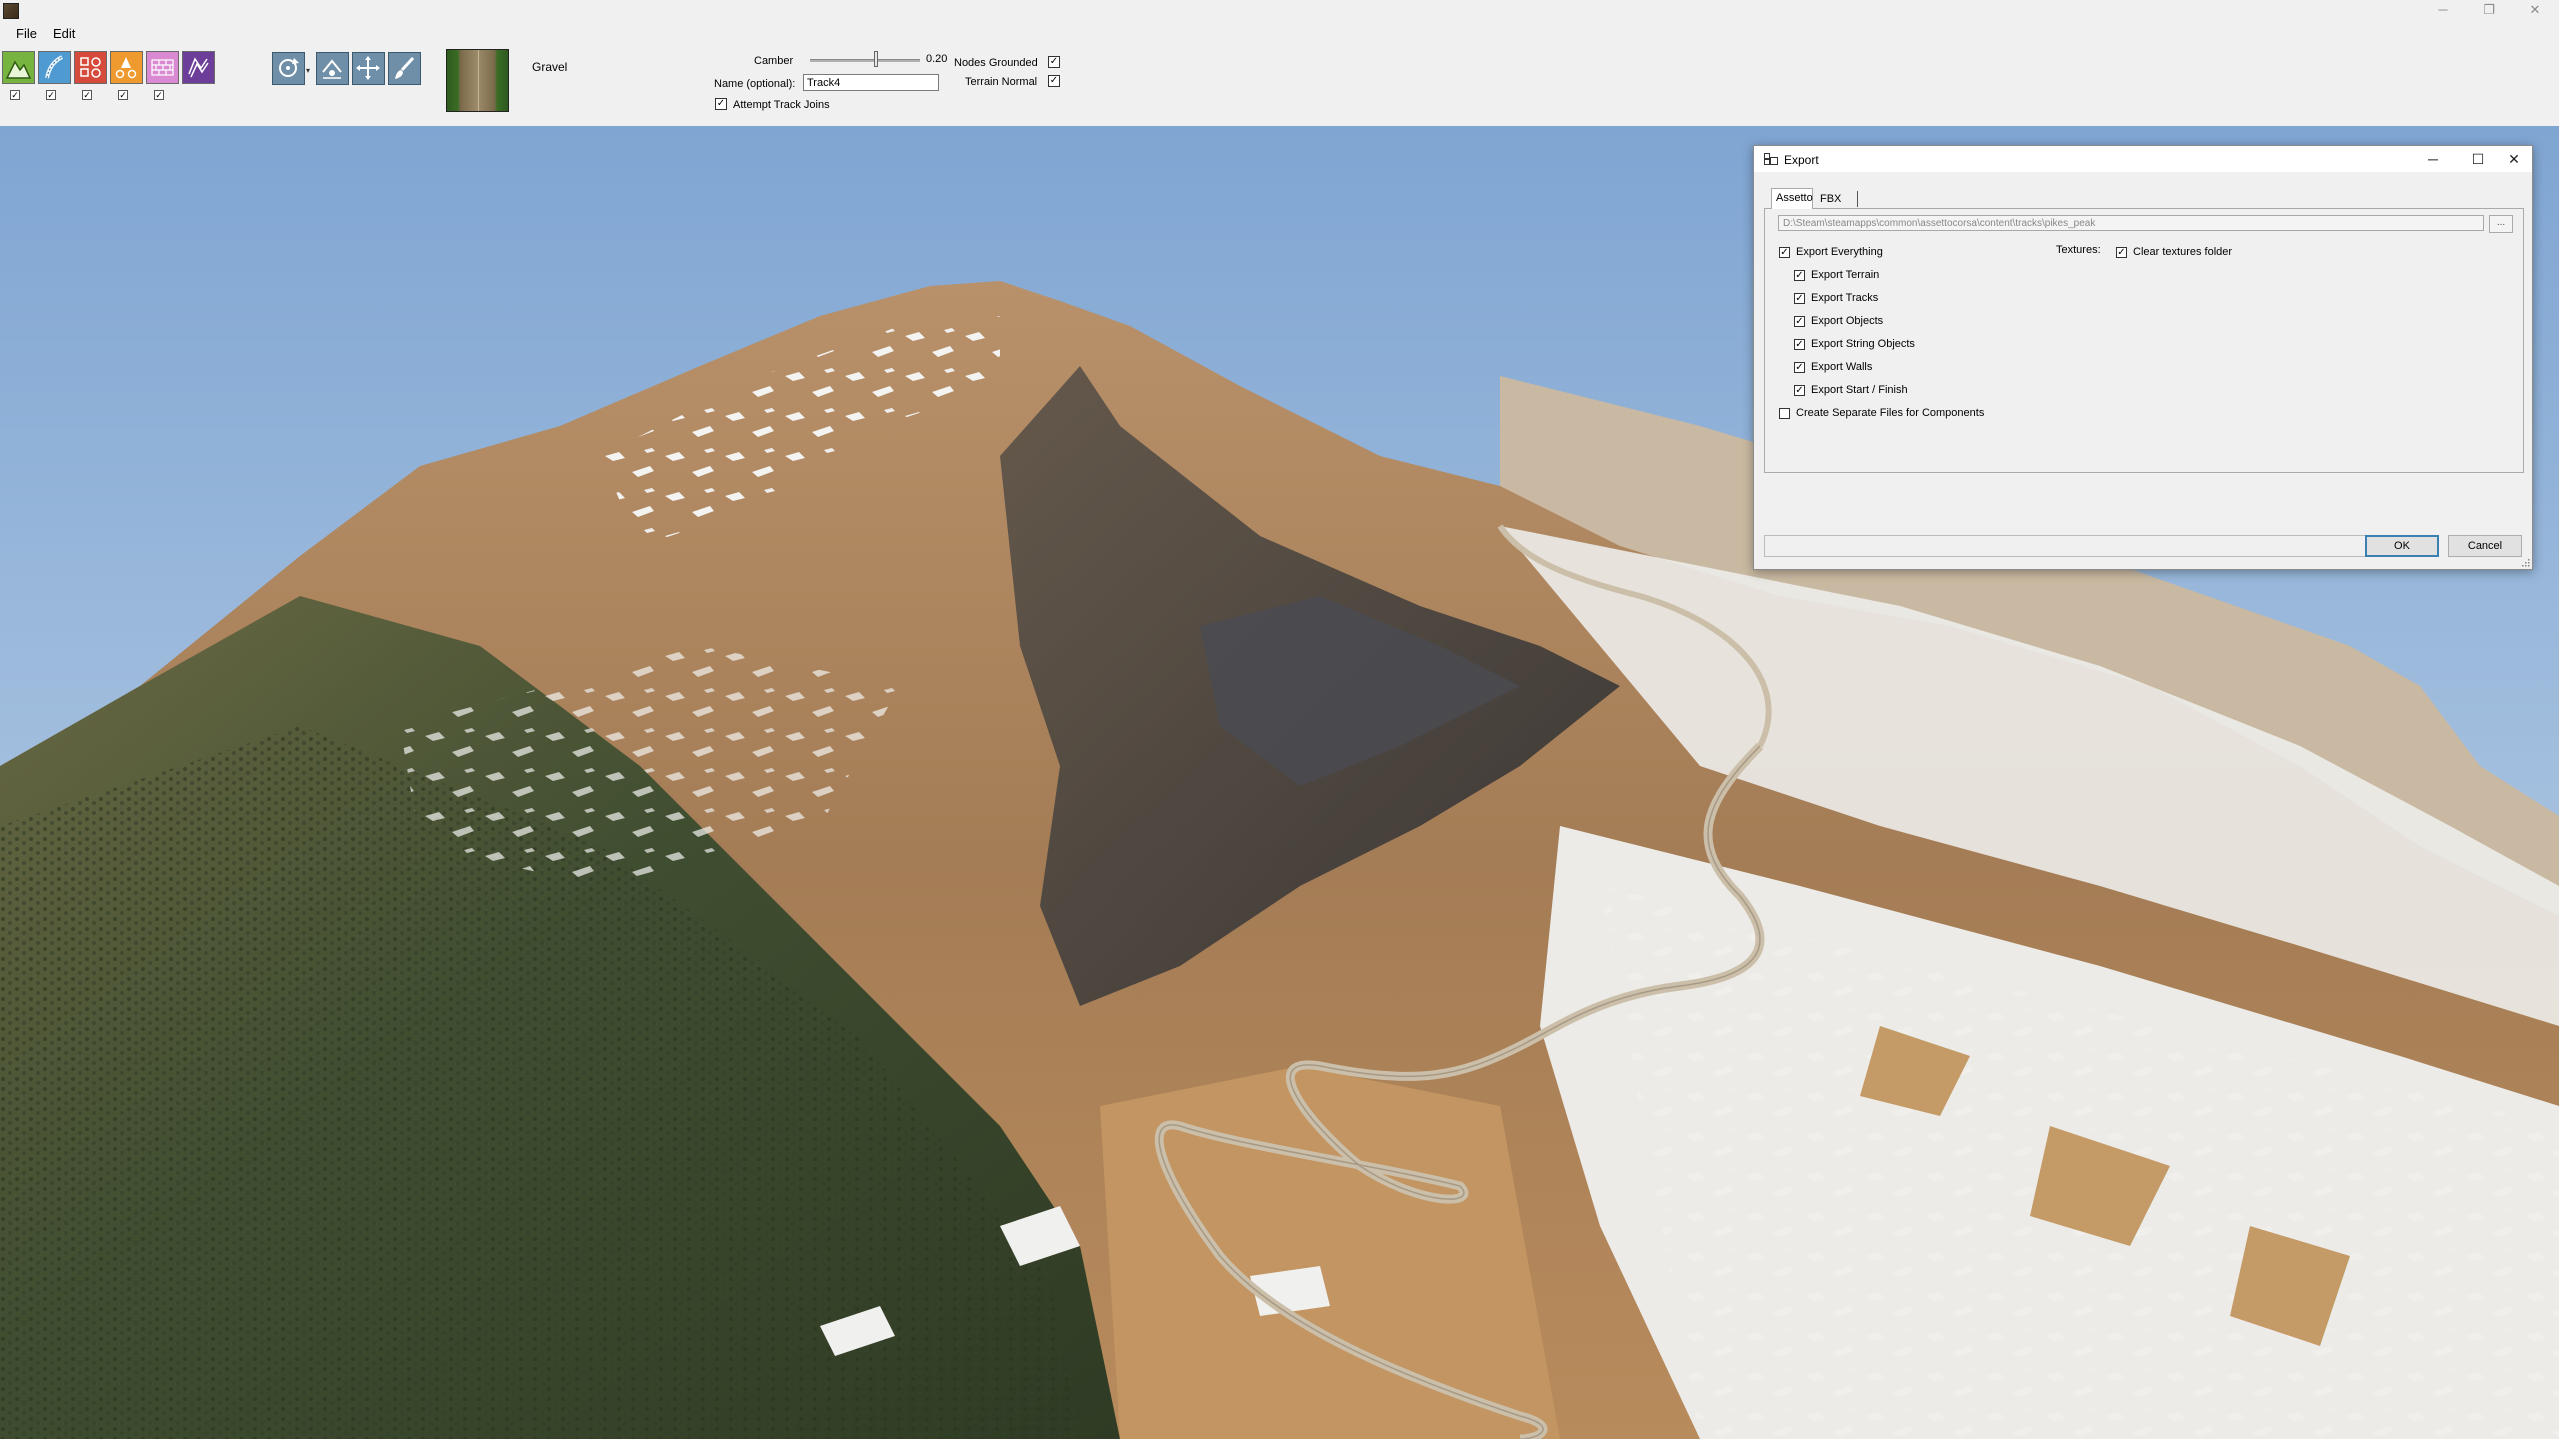 This screenshot has width=2559, height=1439. What do you see at coordinates (1054, 62) in the screenshot?
I see `nodes-grounded-checkbox: ✓` at bounding box center [1054, 62].